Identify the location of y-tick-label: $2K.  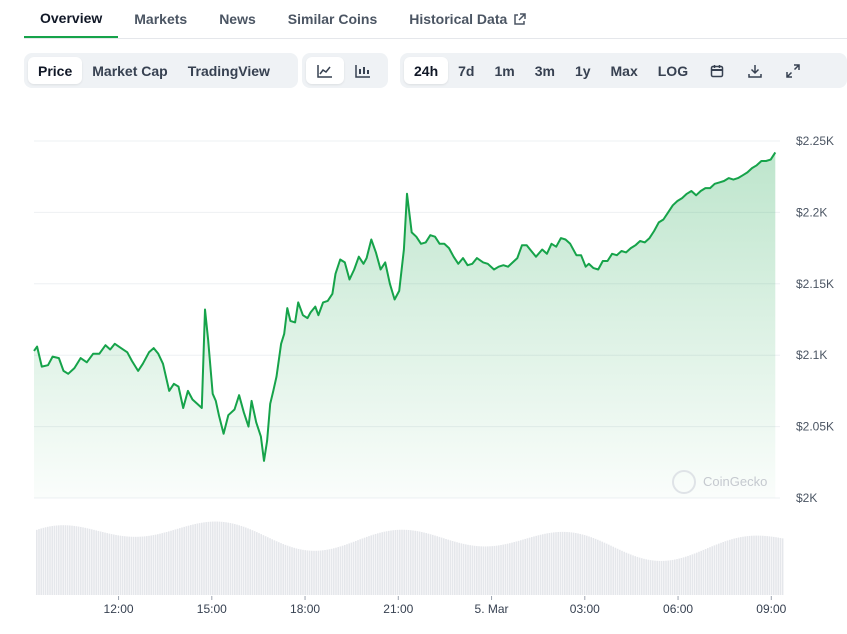
(806, 498).